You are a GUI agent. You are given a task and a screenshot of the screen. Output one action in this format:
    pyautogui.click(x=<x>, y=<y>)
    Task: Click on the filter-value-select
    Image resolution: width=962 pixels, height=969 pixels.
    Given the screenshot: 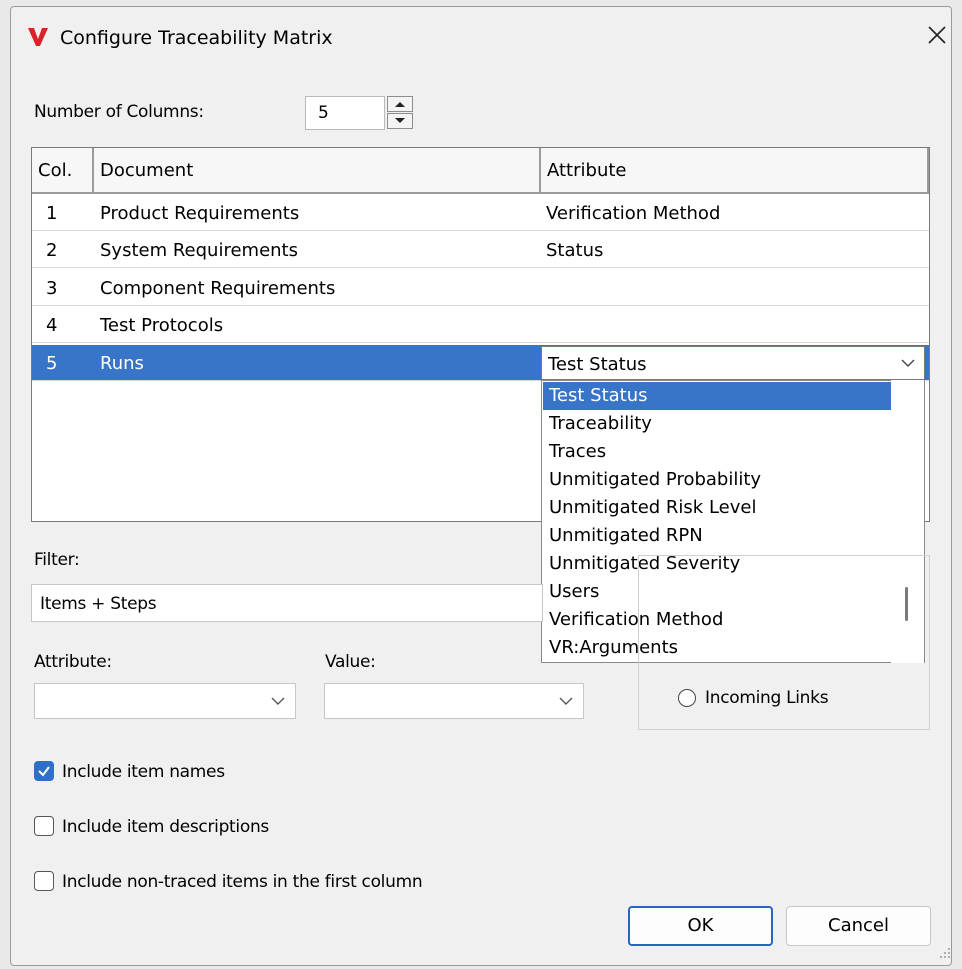 What is the action you would take?
    pyautogui.click(x=454, y=701)
    